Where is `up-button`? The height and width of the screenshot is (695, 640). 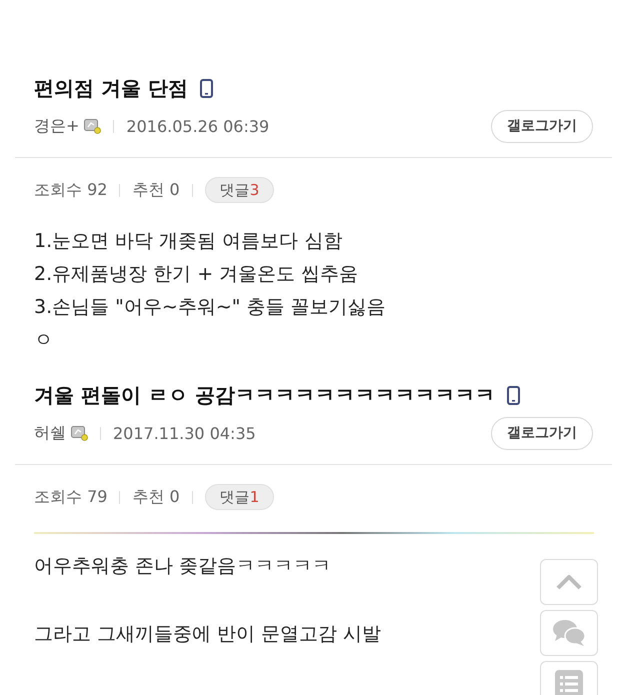
up-button is located at coordinates (569, 582).